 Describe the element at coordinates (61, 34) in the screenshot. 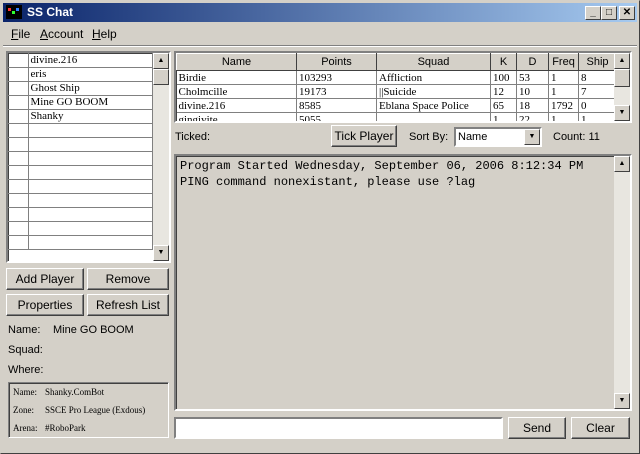

I see `menu-account: Account` at that location.